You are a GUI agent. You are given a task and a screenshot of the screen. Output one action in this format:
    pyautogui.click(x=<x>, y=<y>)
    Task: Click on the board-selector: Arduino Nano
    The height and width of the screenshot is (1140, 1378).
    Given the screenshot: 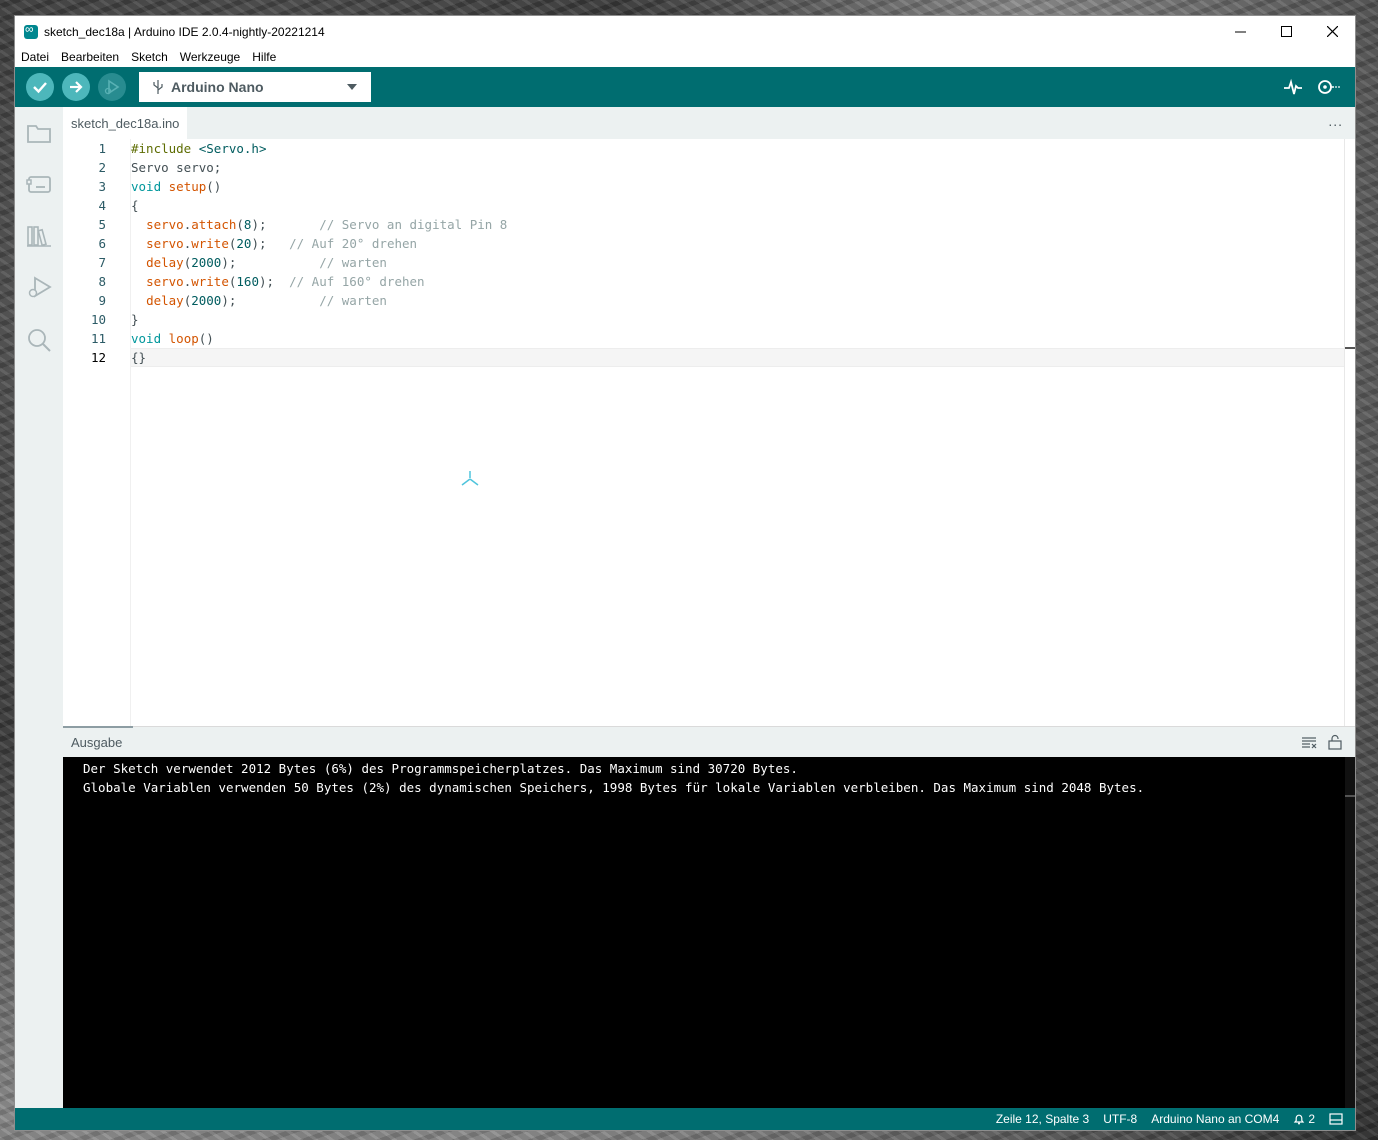 What is the action you would take?
    pyautogui.click(x=255, y=87)
    